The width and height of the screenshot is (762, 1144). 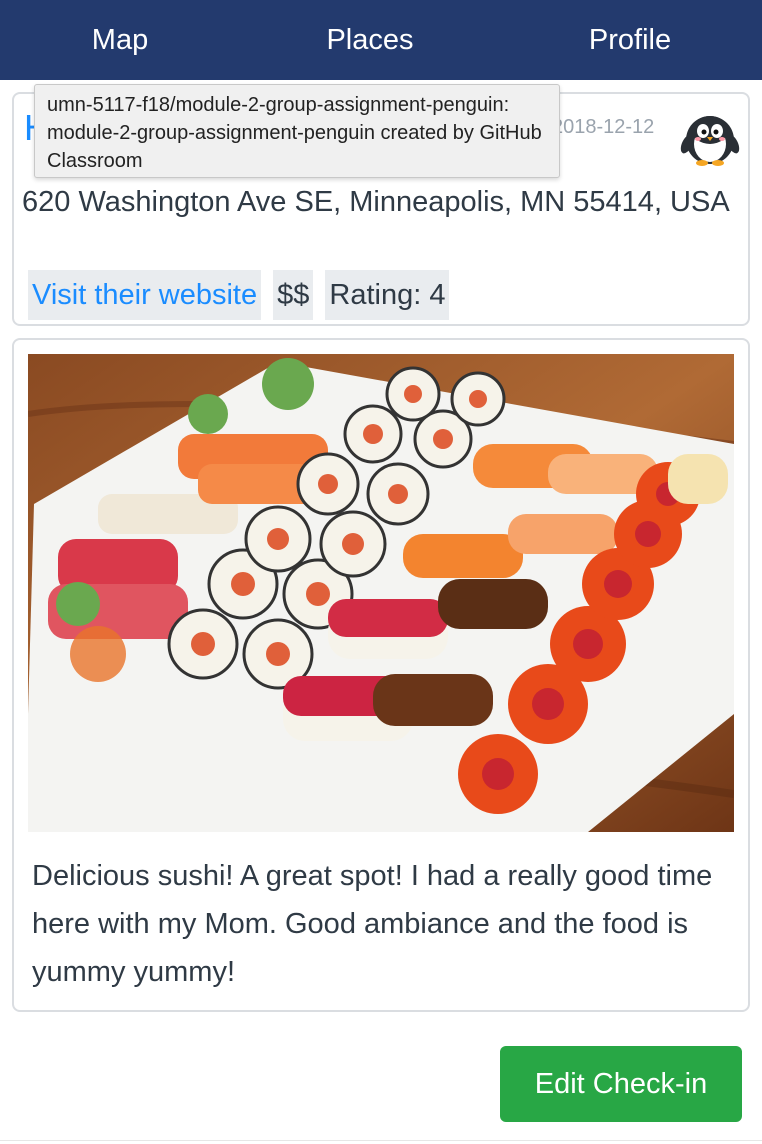 I want to click on bottom-divider, so click(x=381, y=1140).